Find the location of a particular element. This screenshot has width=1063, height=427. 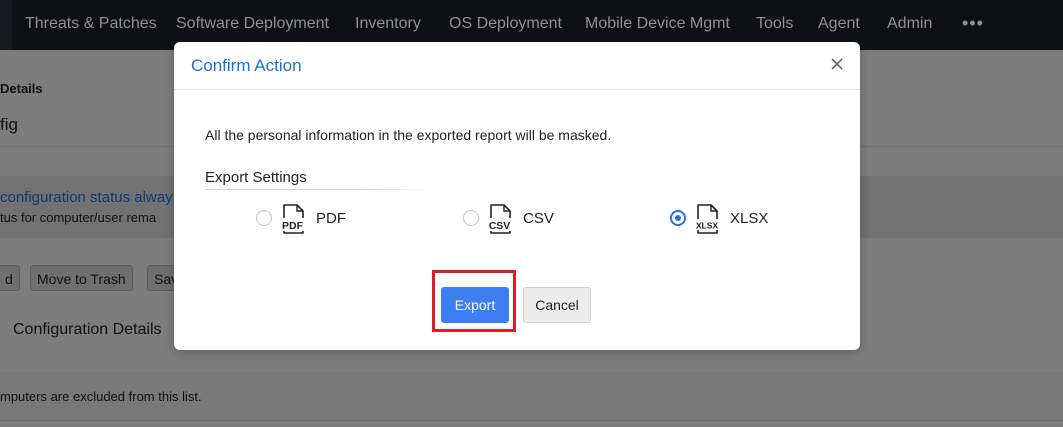

more-menu-icon: ••• is located at coordinates (973, 23).